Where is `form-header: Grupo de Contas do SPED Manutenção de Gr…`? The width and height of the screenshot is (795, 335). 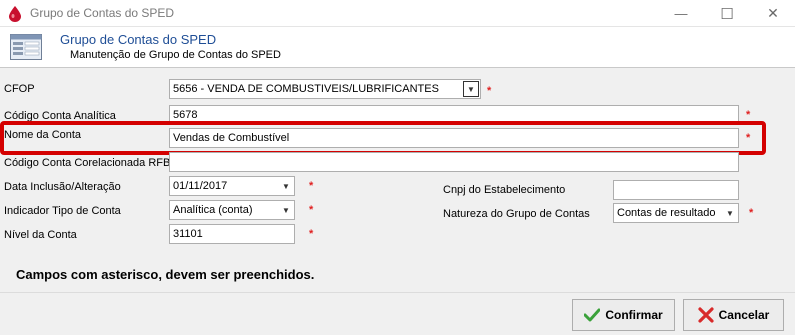 form-header: Grupo de Contas do SPED Manutenção de Gr… is located at coordinates (397, 47).